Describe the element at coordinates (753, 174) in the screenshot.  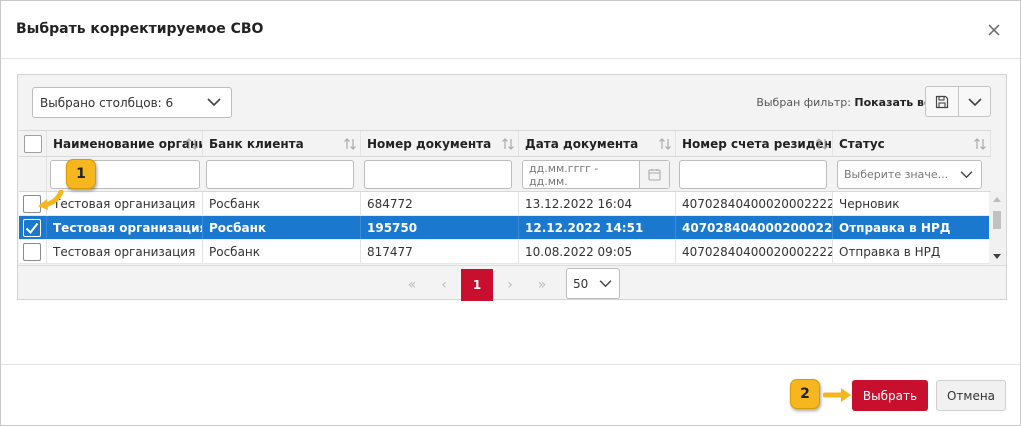
I see `filter-account-input` at that location.